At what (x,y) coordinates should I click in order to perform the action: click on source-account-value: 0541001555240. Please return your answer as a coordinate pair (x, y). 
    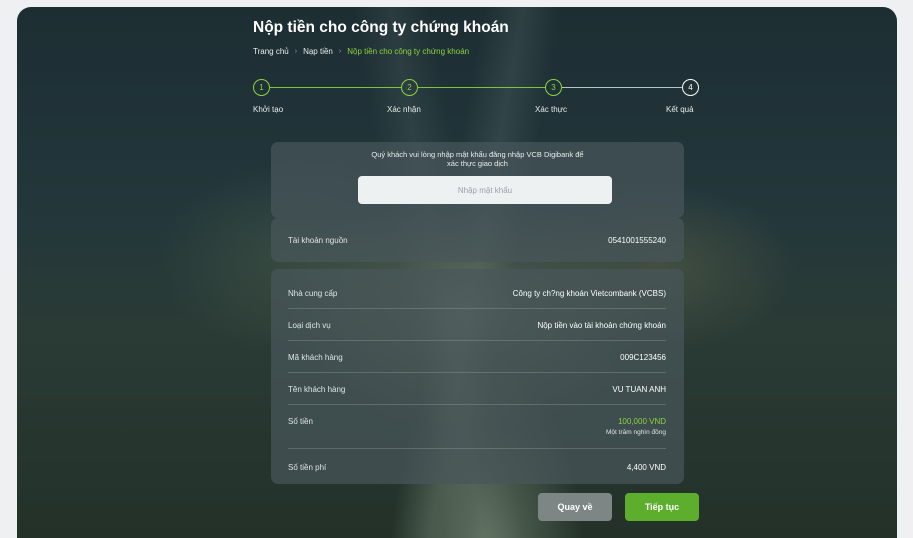
    Looking at the image, I should click on (637, 240).